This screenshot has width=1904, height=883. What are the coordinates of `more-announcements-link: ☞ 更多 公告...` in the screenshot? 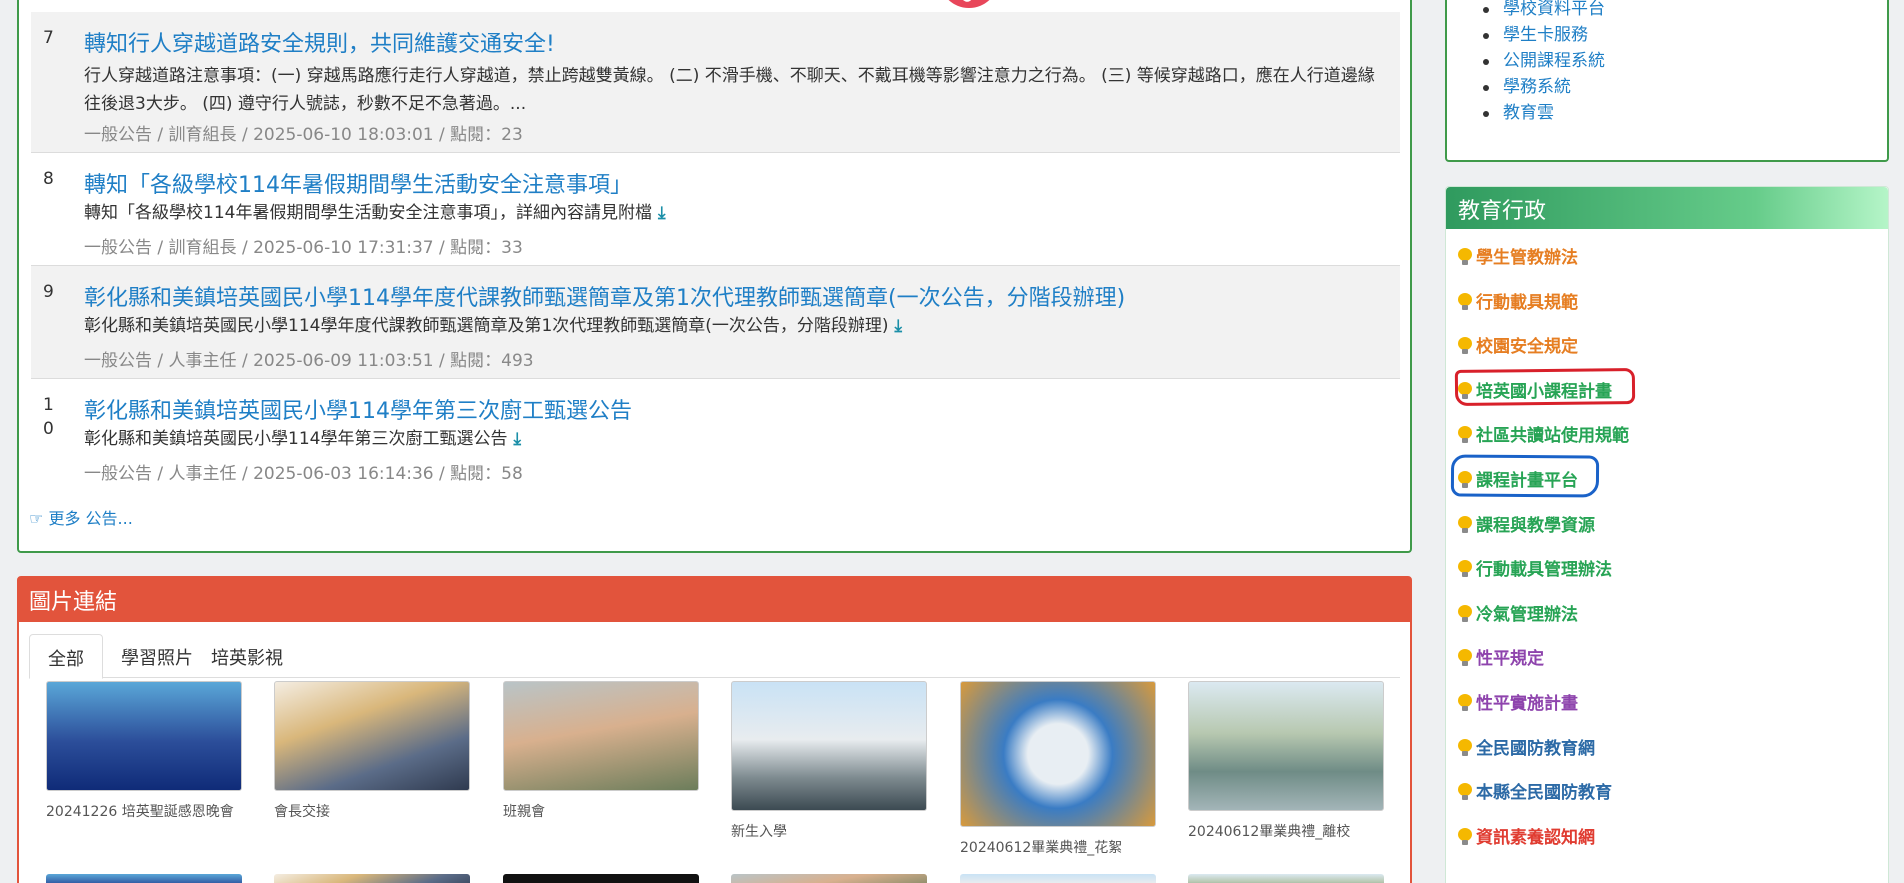 It's located at (81, 517).